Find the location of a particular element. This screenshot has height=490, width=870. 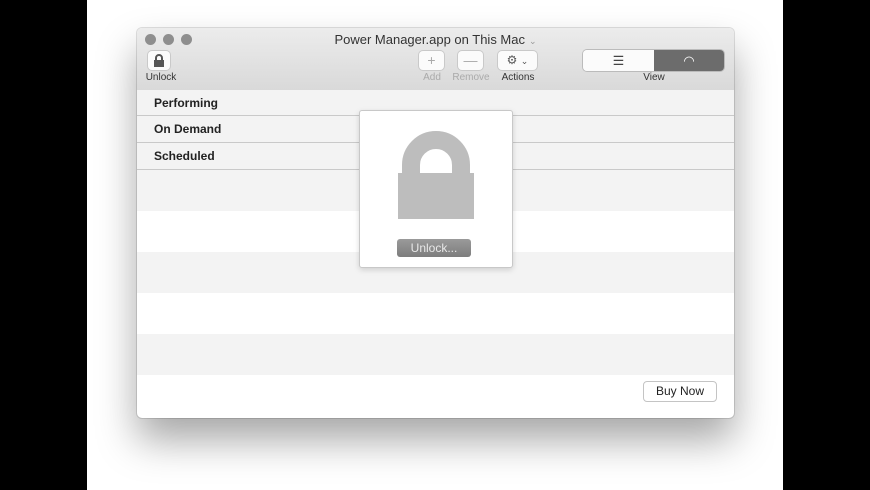

remove-label: Remove is located at coordinates (471, 77).